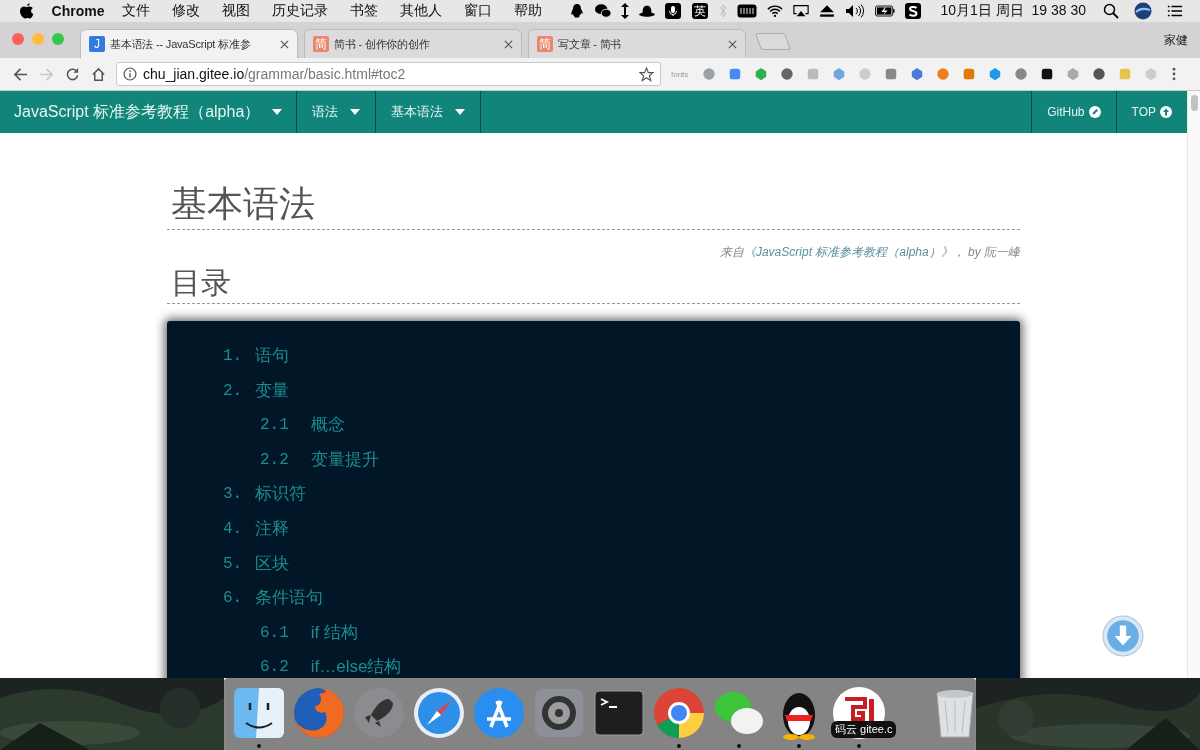  What do you see at coordinates (149, 112) in the screenshot?
I see `brand-menu: JavaScript 标准参考教程（alpha）` at bounding box center [149, 112].